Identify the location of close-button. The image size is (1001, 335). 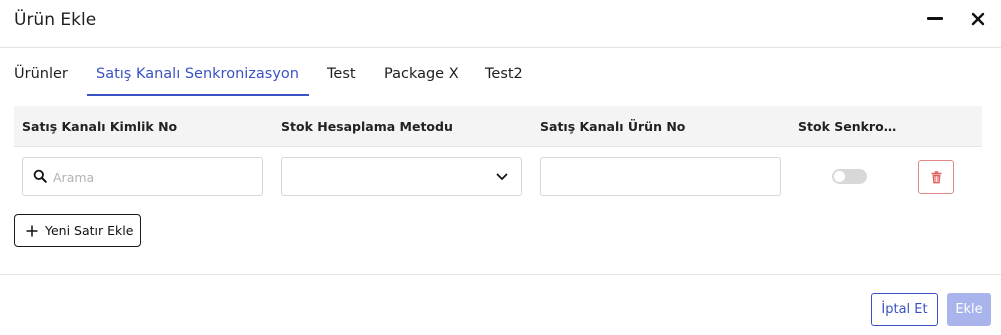
(978, 19).